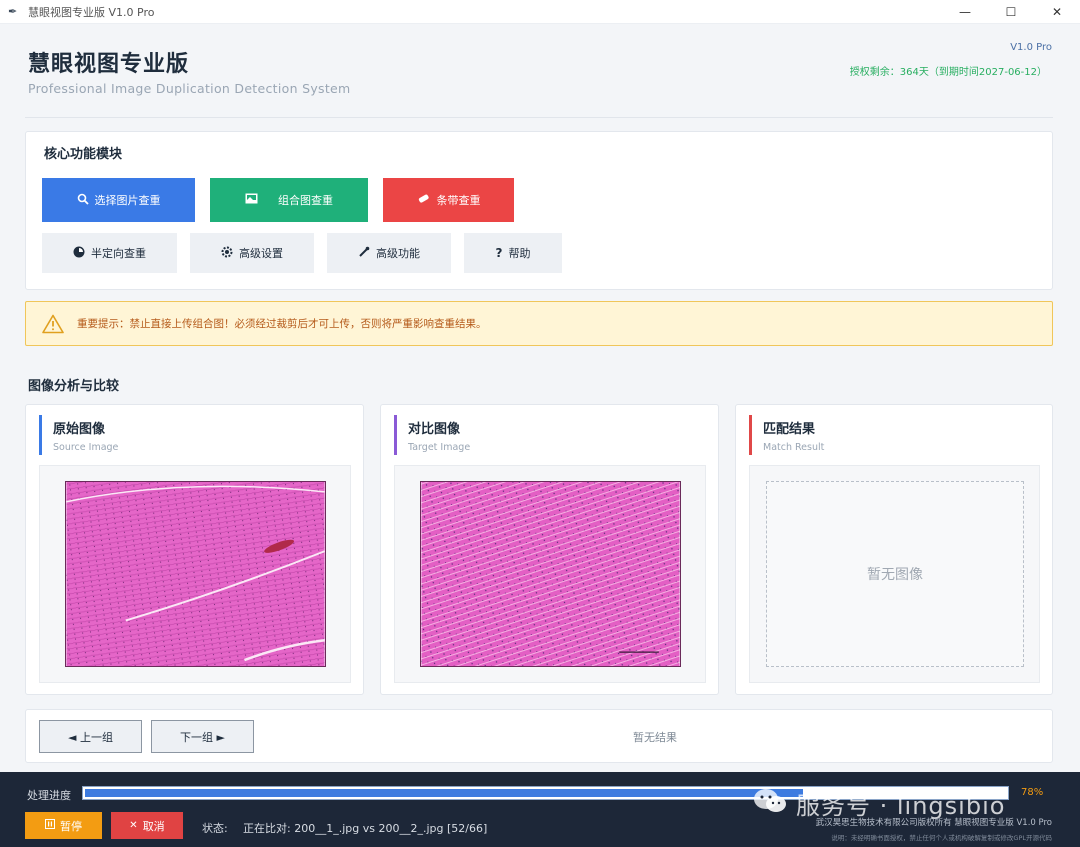  What do you see at coordinates (539, 117) in the screenshot?
I see `header-divider` at bounding box center [539, 117].